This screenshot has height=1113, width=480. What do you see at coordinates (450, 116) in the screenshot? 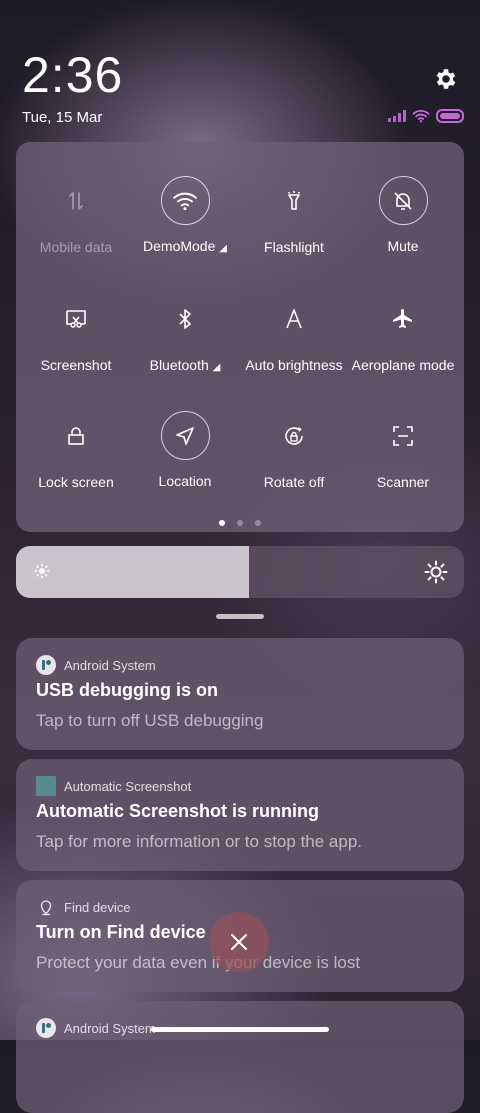
I see `battery-icon` at bounding box center [450, 116].